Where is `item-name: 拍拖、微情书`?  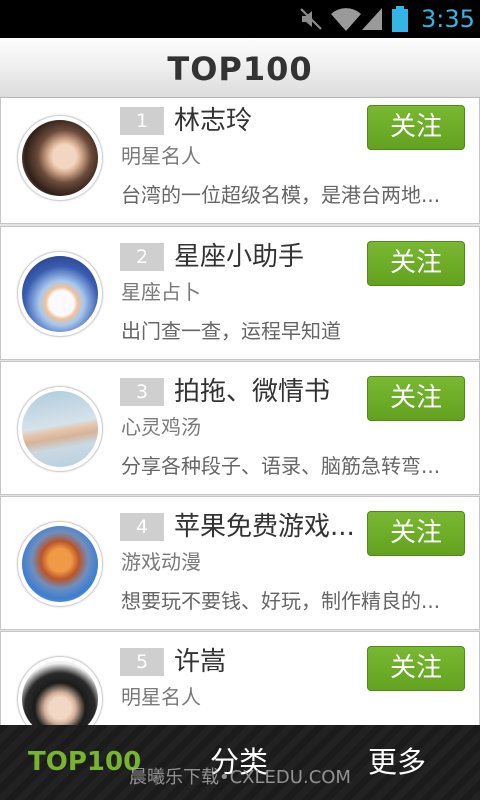 item-name: 拍拖、微情书 is located at coordinates (252, 392).